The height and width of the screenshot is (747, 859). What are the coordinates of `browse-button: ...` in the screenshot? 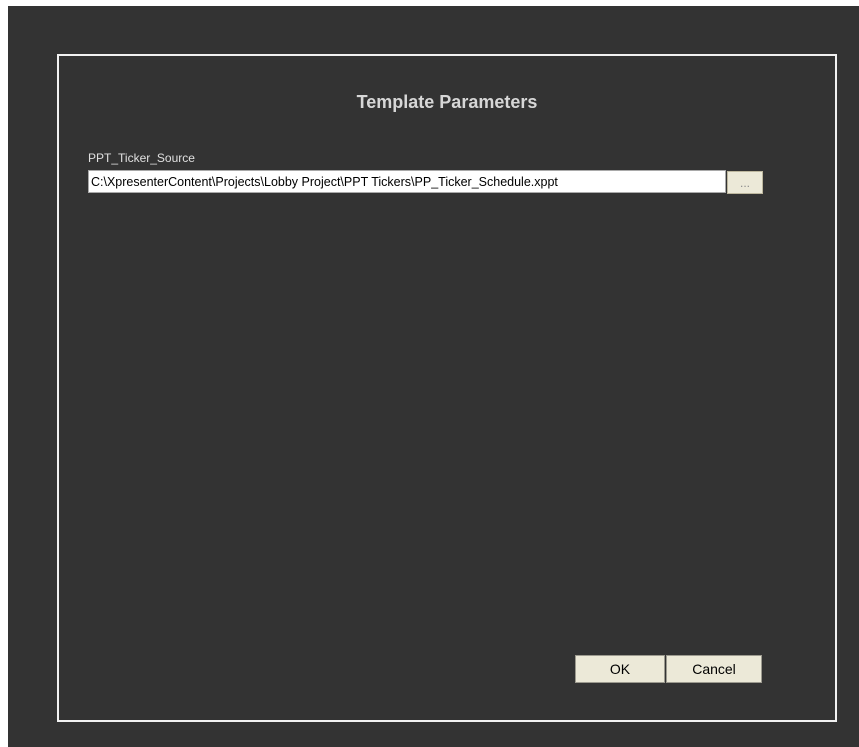 It's located at (745, 182).